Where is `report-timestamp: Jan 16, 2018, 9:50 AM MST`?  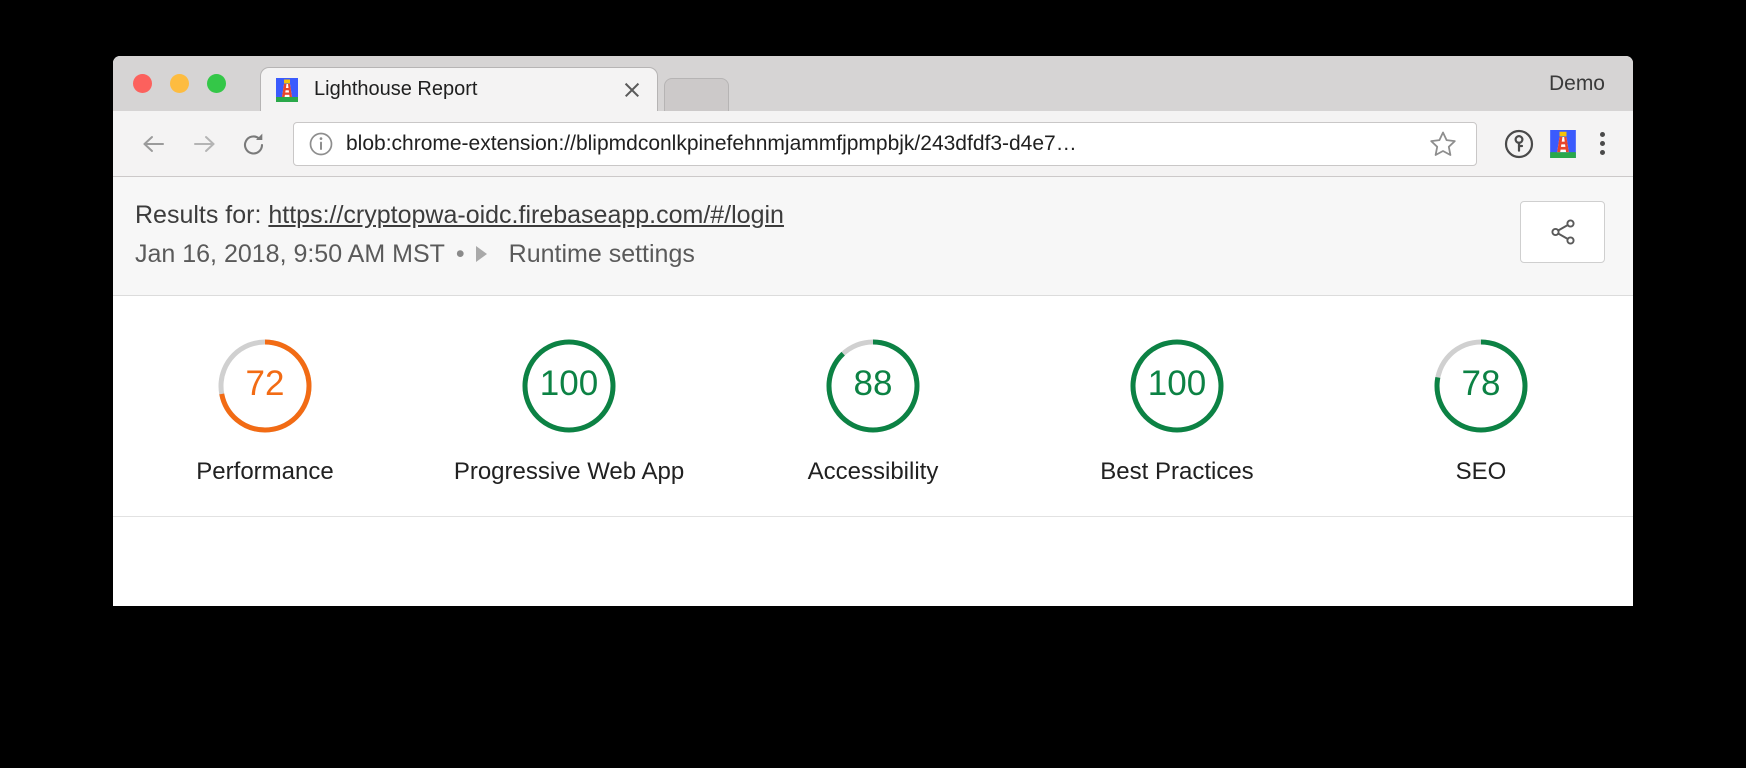
report-timestamp: Jan 16, 2018, 9:50 AM MST is located at coordinates (290, 253).